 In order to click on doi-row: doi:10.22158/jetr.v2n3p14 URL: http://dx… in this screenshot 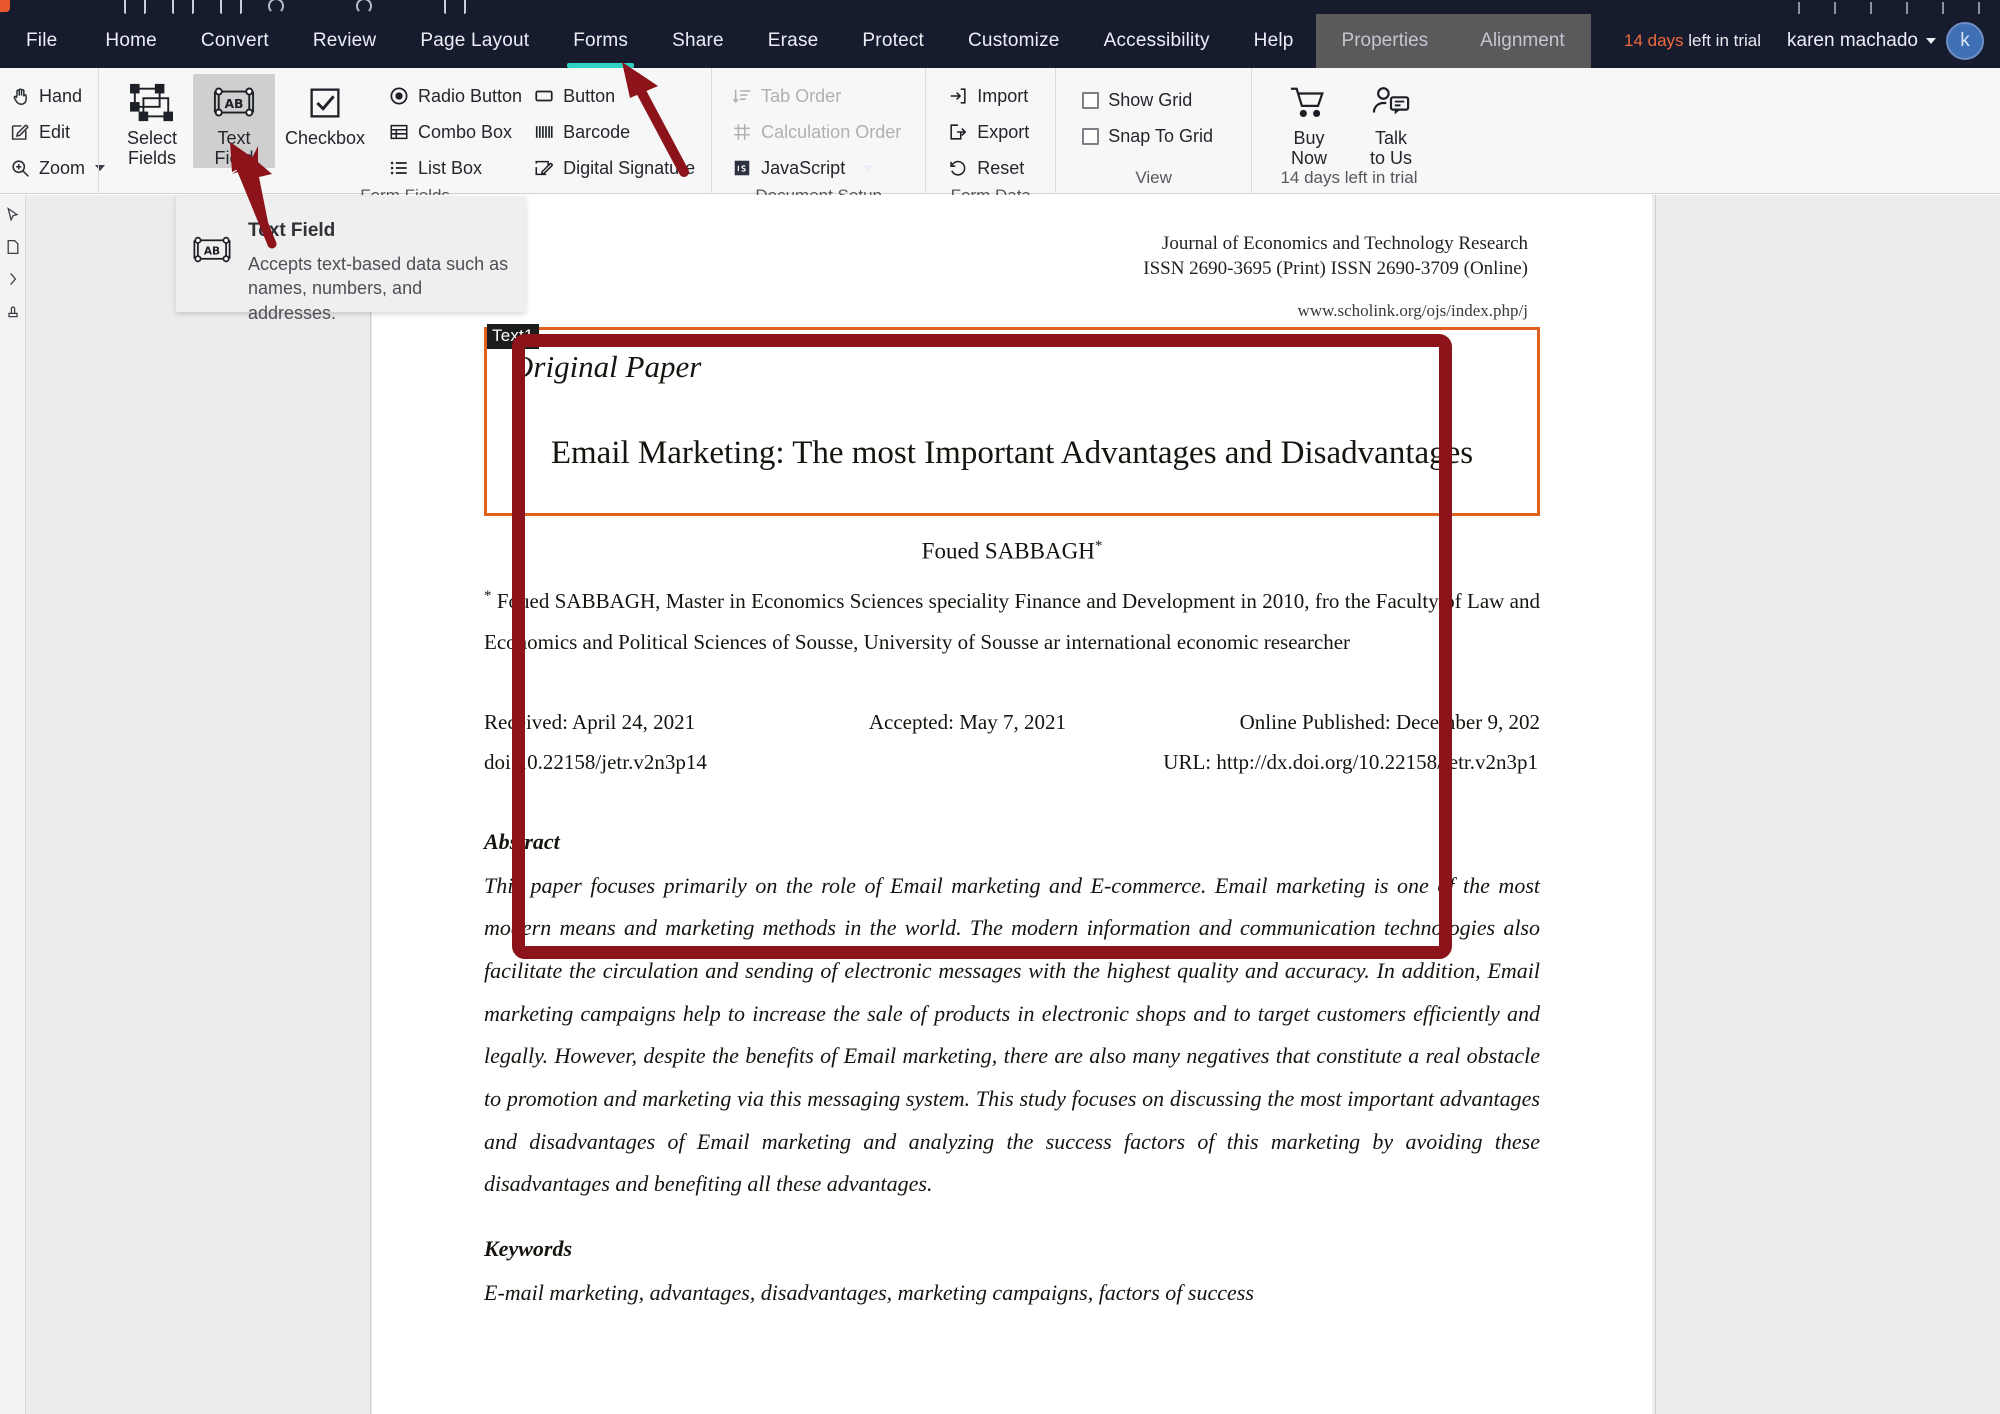, I will do `click(1012, 763)`.